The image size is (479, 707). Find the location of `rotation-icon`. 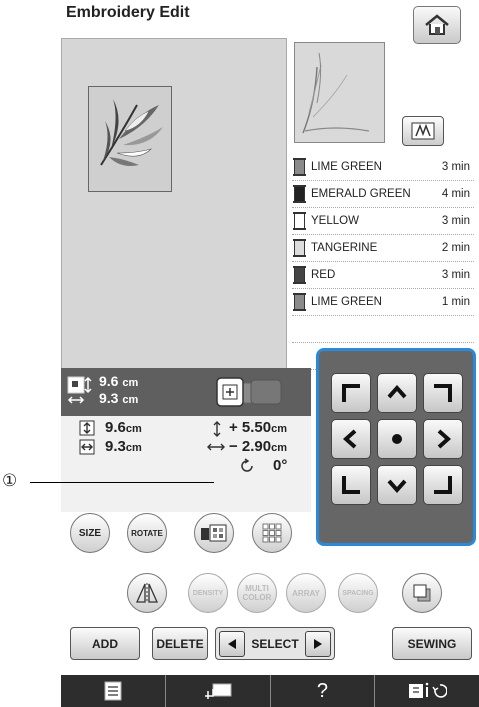

rotation-icon is located at coordinates (247, 465).